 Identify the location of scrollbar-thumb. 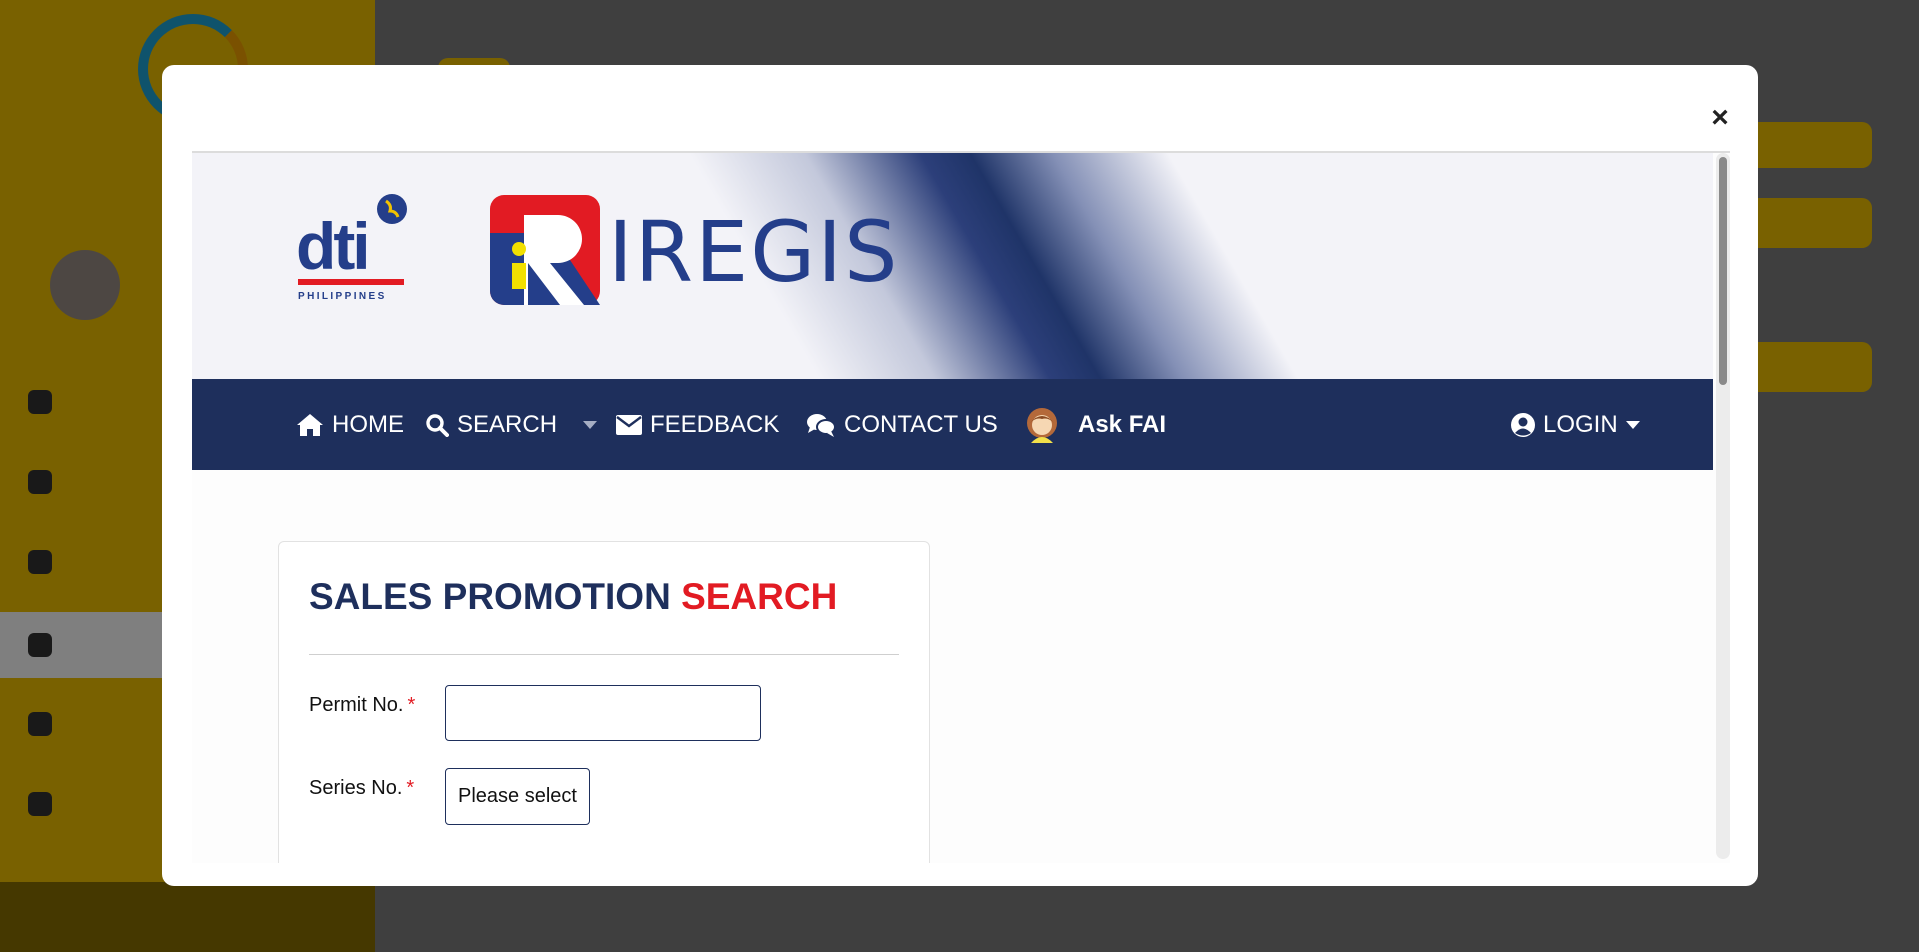
(1723, 271).